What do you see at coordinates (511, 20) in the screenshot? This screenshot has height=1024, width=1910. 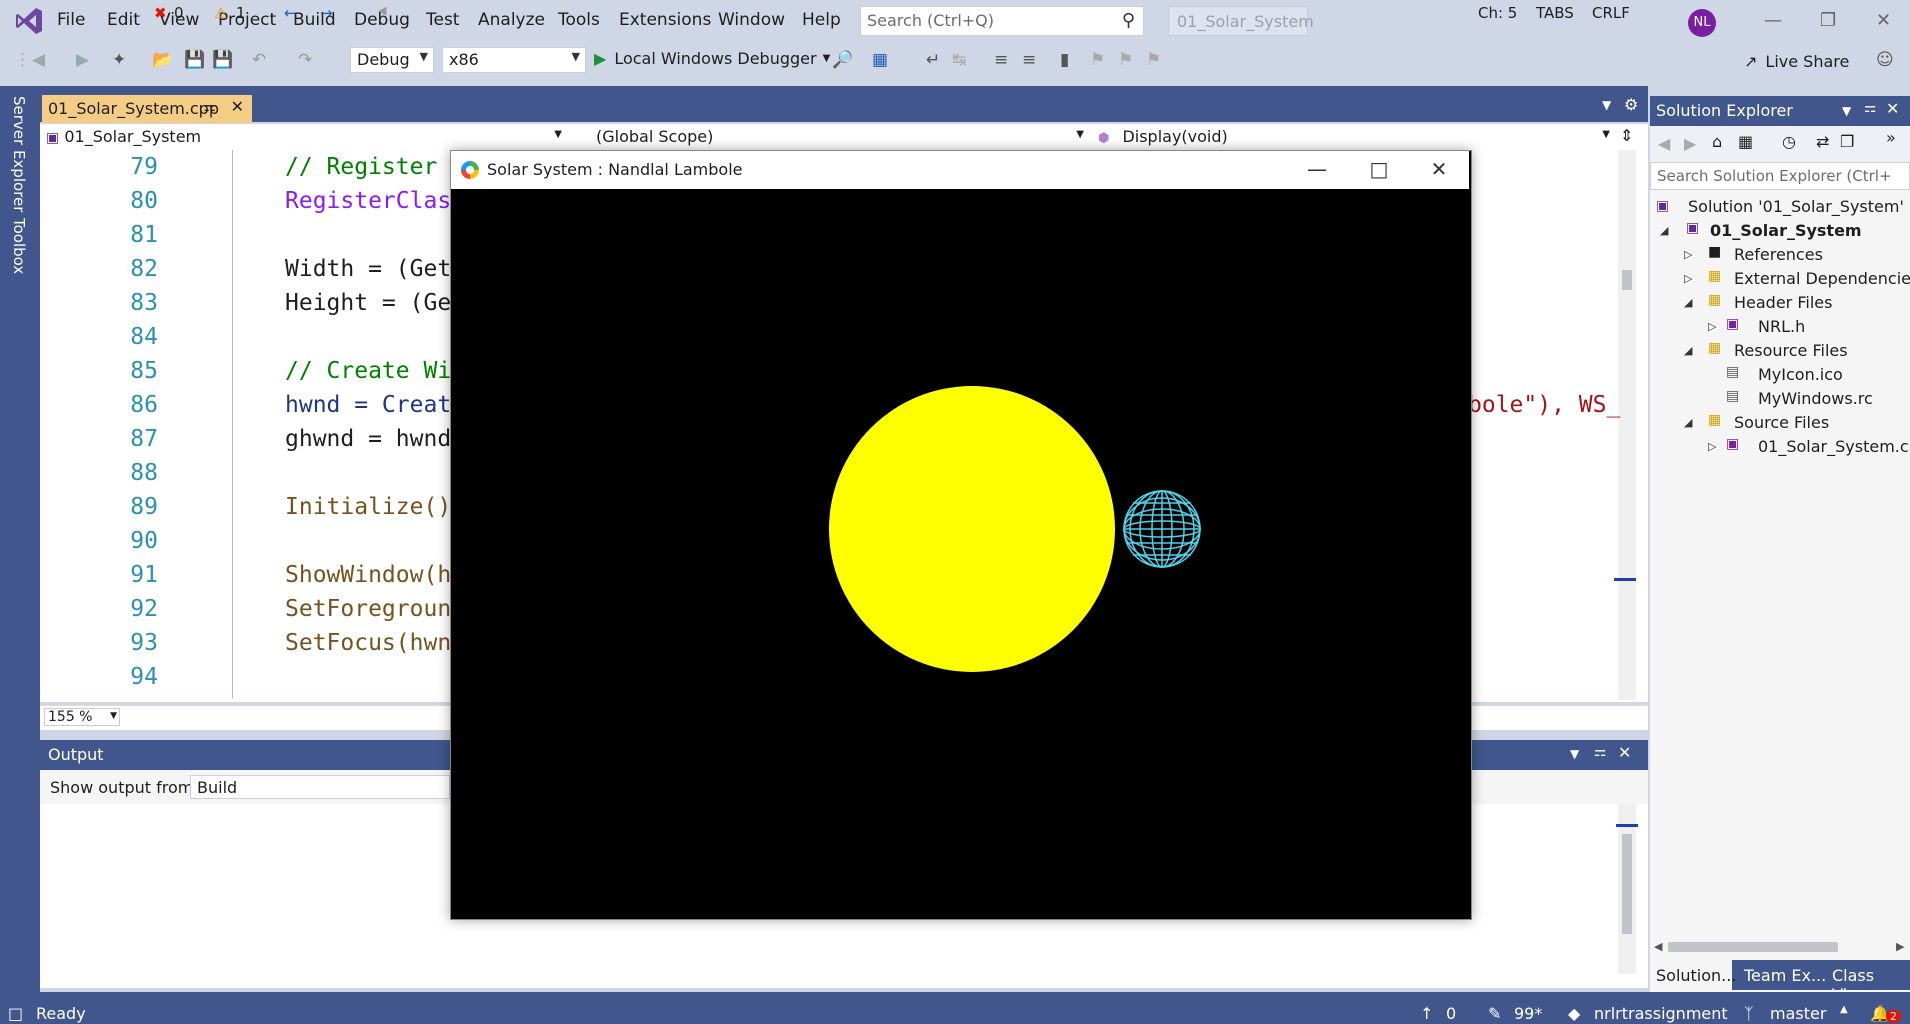 I see `menu-analyze: Analyze` at bounding box center [511, 20].